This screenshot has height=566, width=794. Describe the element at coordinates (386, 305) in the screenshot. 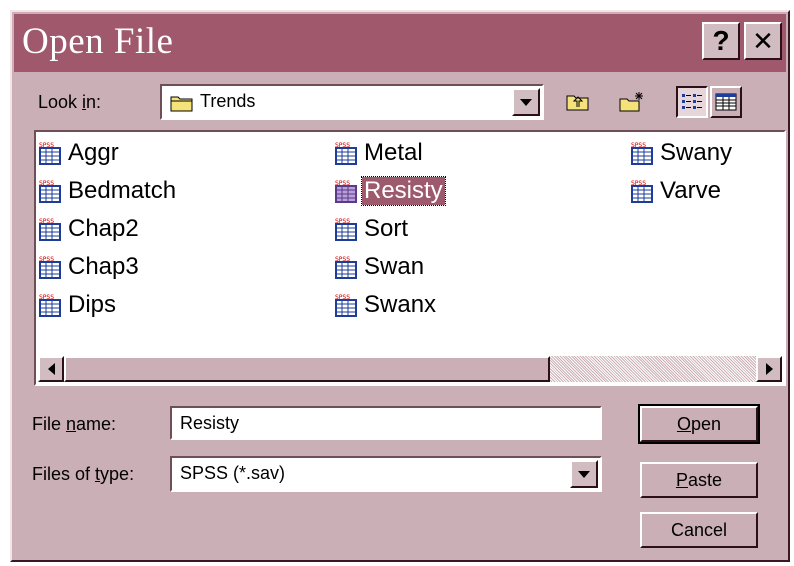

I see `file-item-swanx: SPSS Swanx` at that location.